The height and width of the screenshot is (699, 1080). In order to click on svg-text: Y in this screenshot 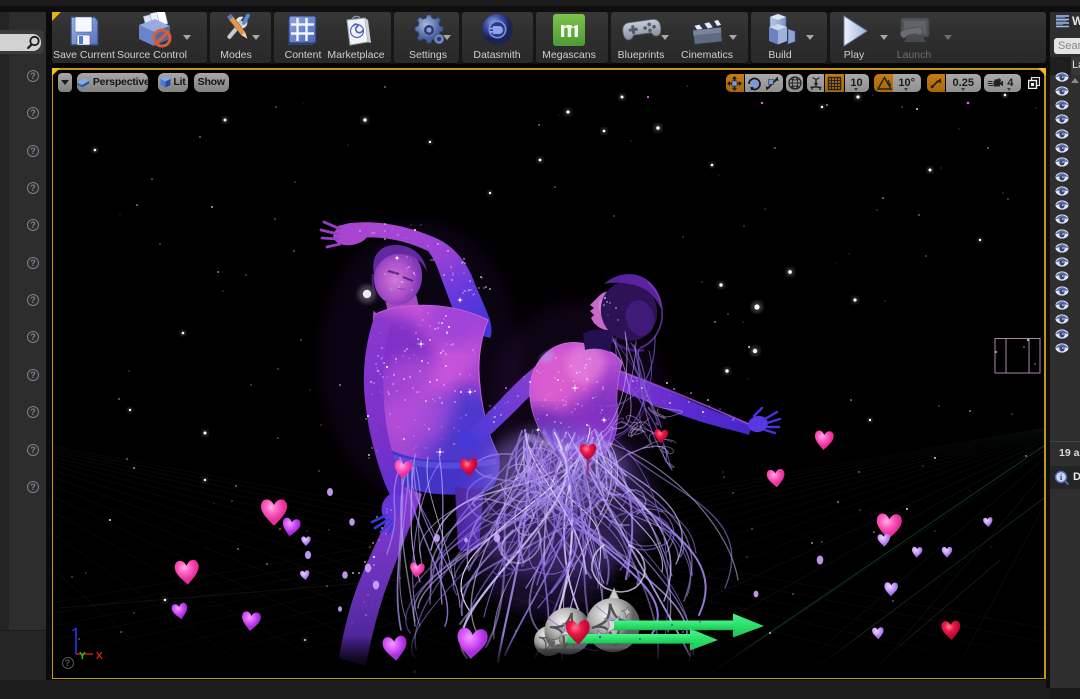, I will do `click(82, 656)`.